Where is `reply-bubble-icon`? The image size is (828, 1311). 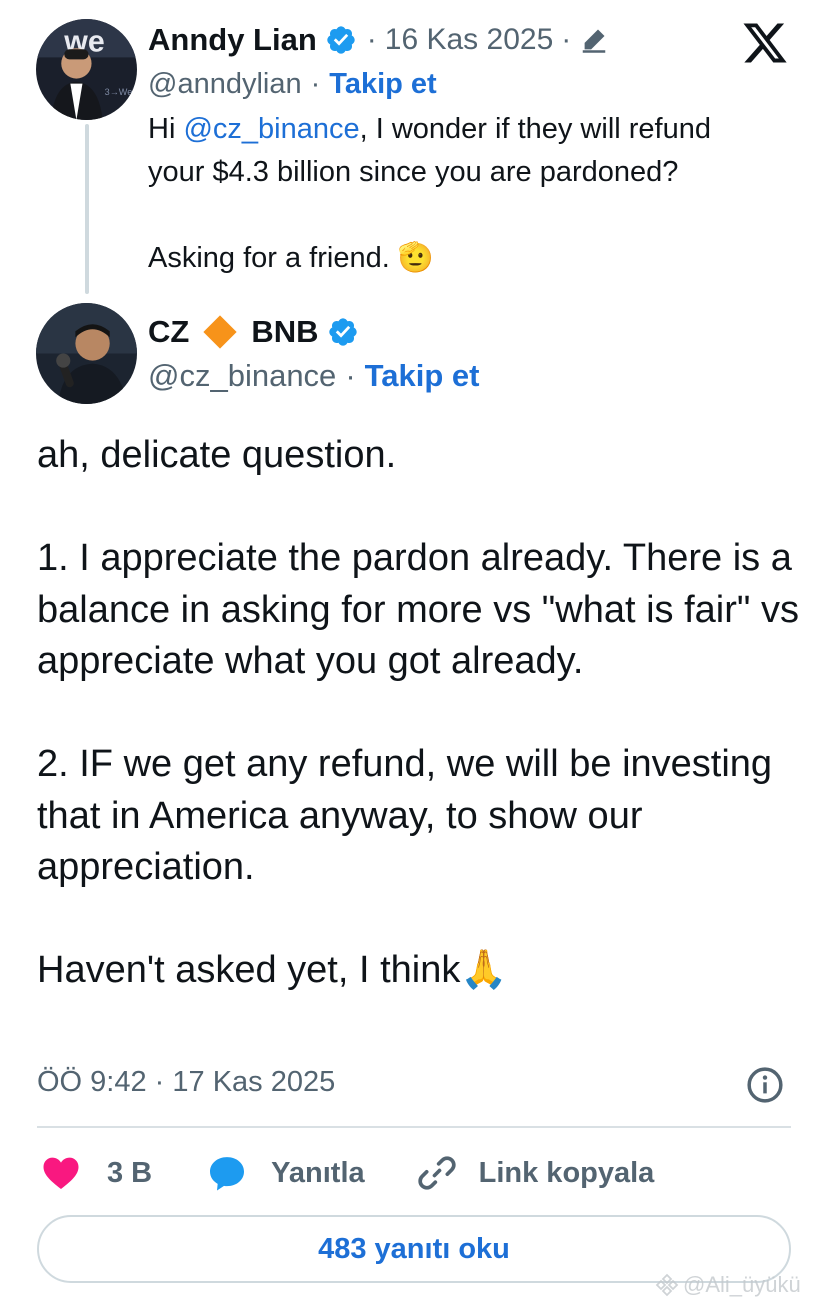
reply-bubble-icon is located at coordinates (227, 1174).